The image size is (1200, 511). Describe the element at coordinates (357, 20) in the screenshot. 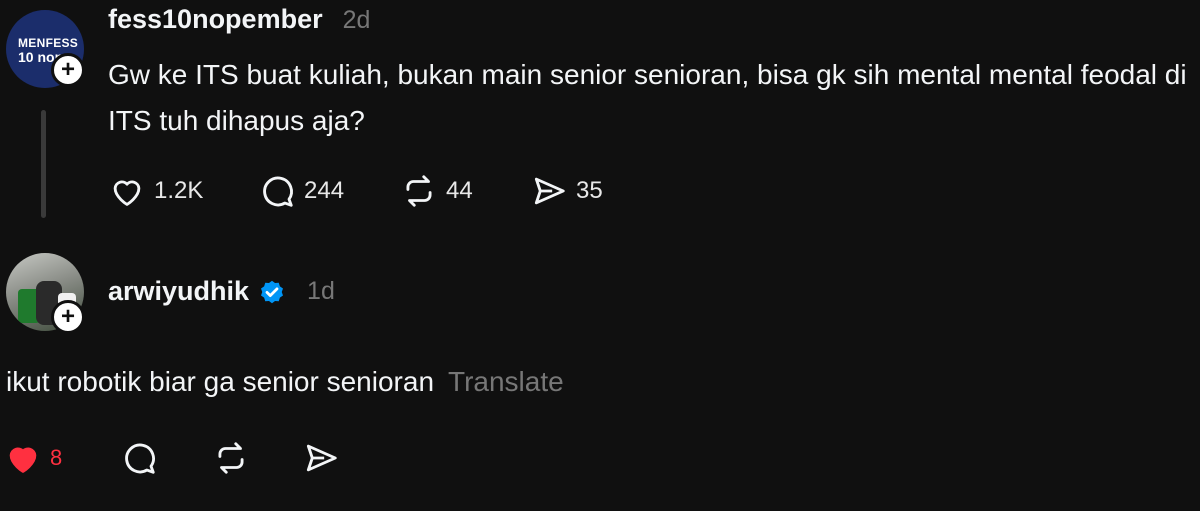

I see `post-time: 2d` at that location.